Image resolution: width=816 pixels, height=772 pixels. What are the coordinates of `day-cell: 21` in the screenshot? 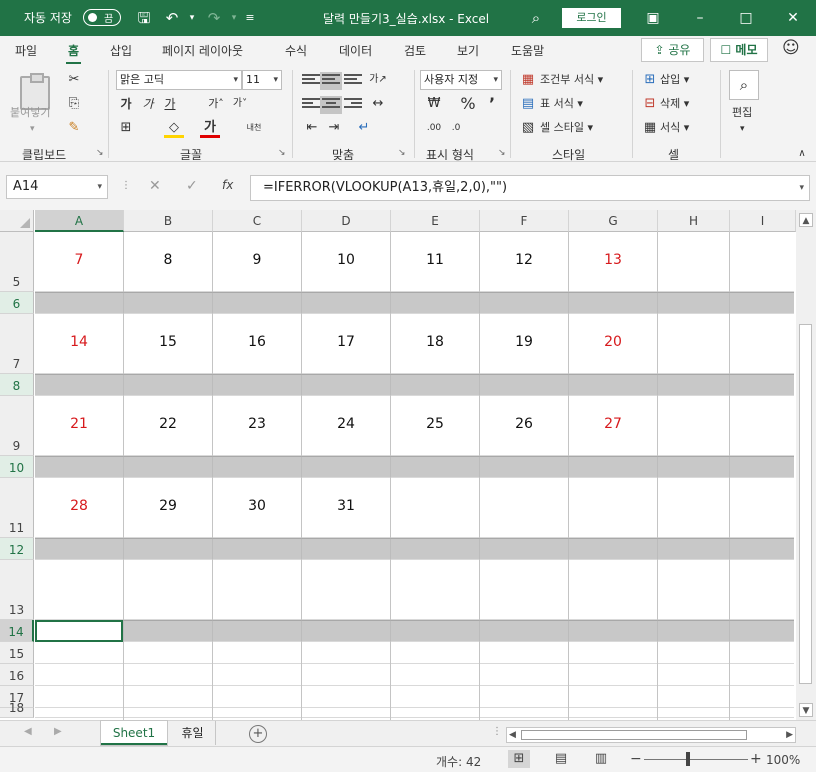 It's located at (79, 424).